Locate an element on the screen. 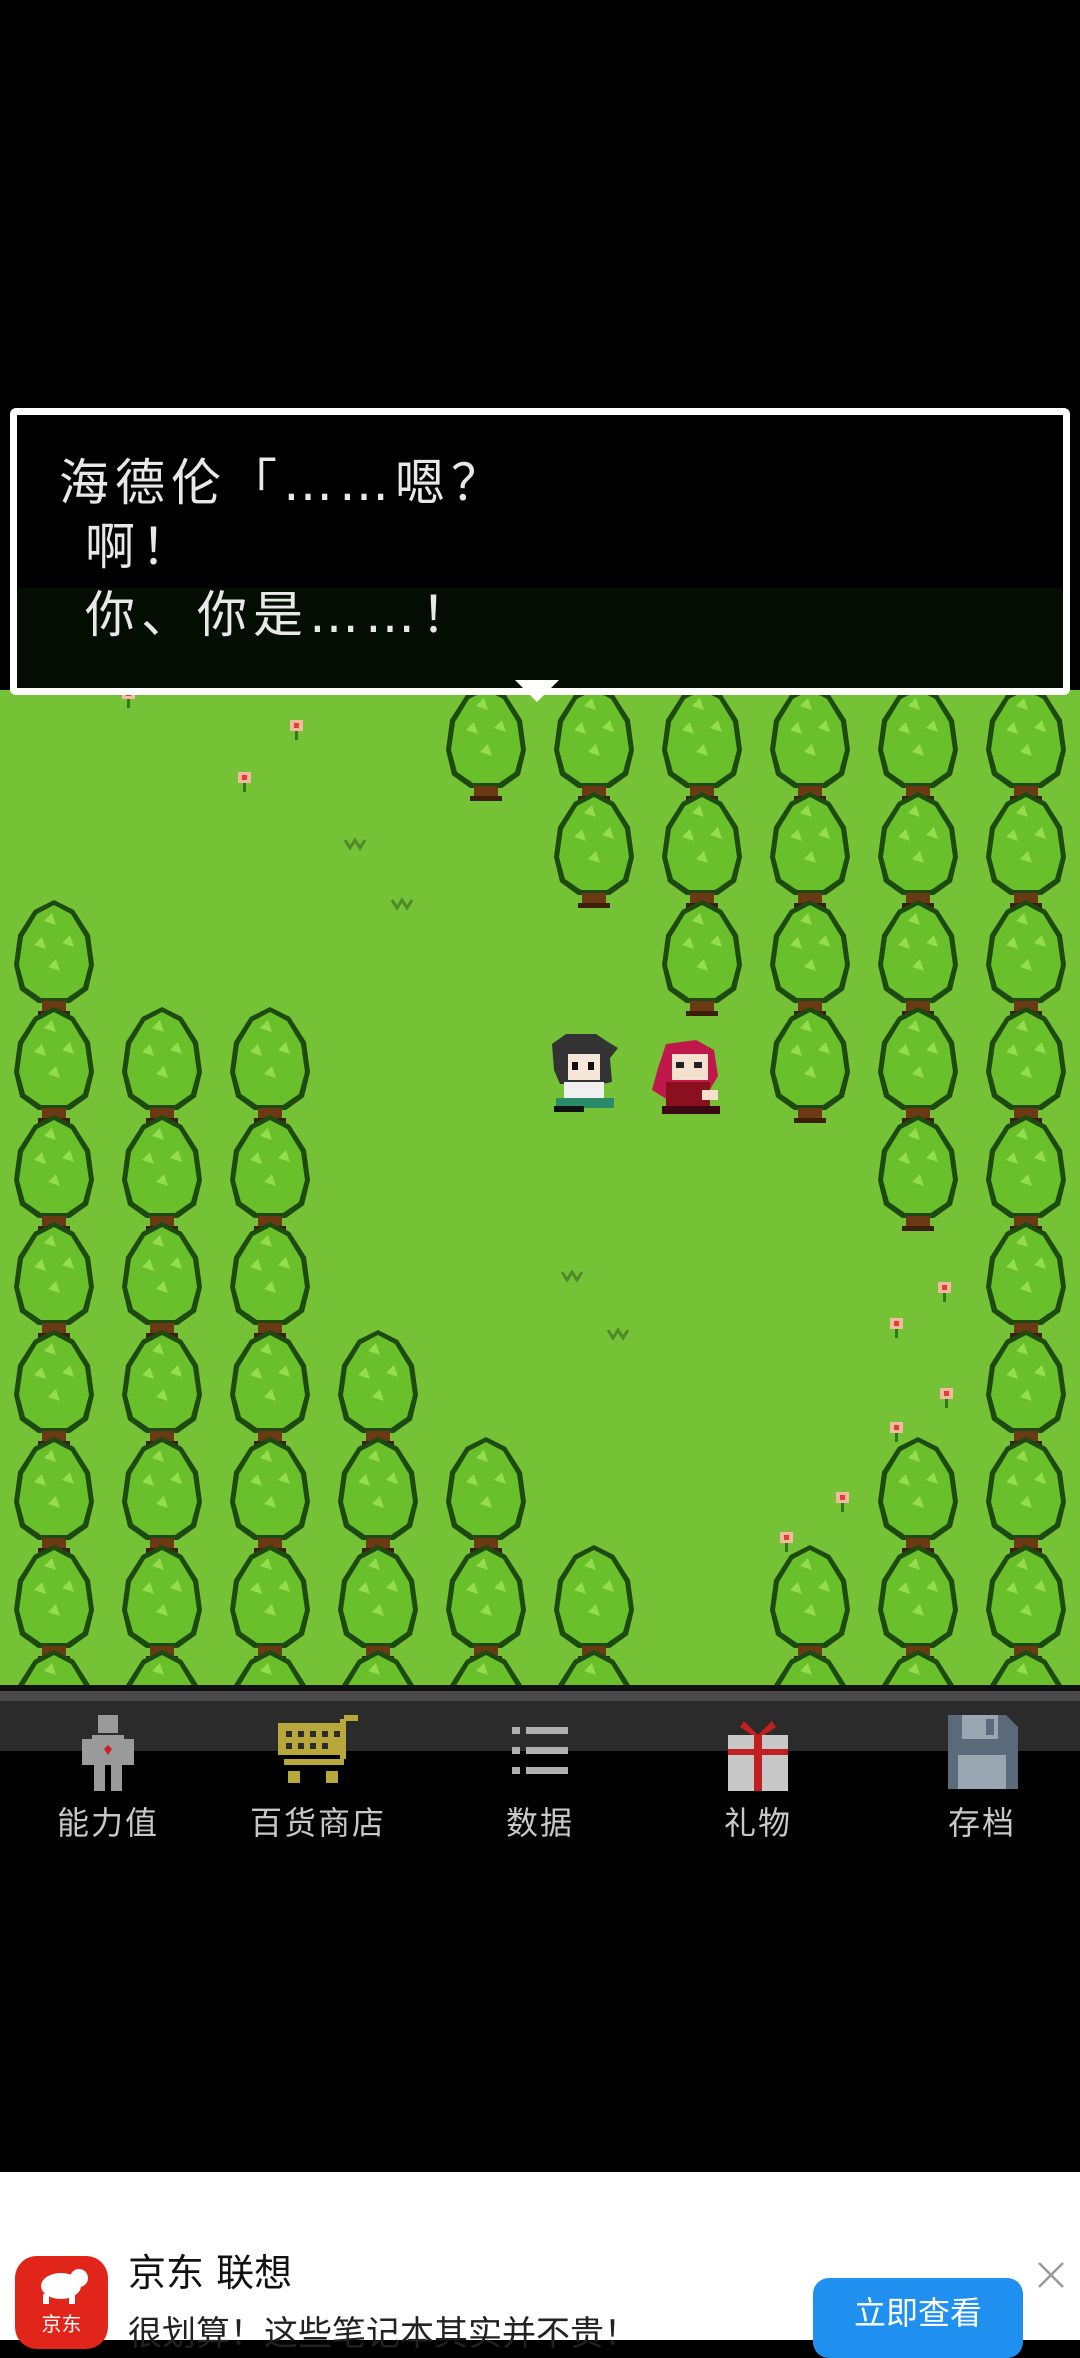 This screenshot has width=1080, height=2358. bottom-menu-bar: 能力值 百货商店 数据 礼物 存档 is located at coordinates (540, 1770).